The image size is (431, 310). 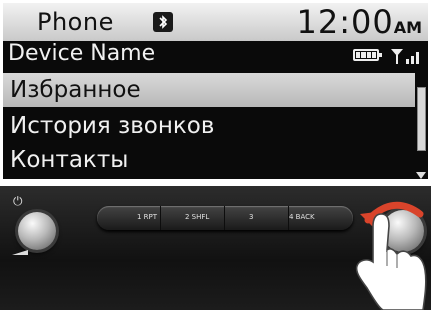 What do you see at coordinates (321, 218) in the screenshot?
I see `preset-button-4: 4 BACK` at bounding box center [321, 218].